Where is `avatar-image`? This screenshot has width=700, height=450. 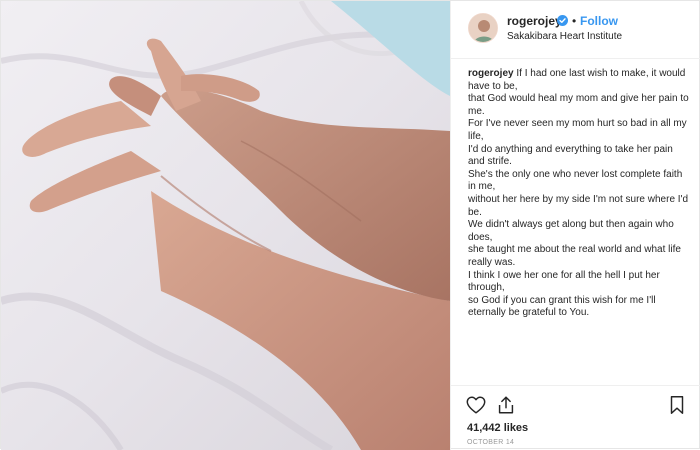
avatar-image is located at coordinates (483, 28).